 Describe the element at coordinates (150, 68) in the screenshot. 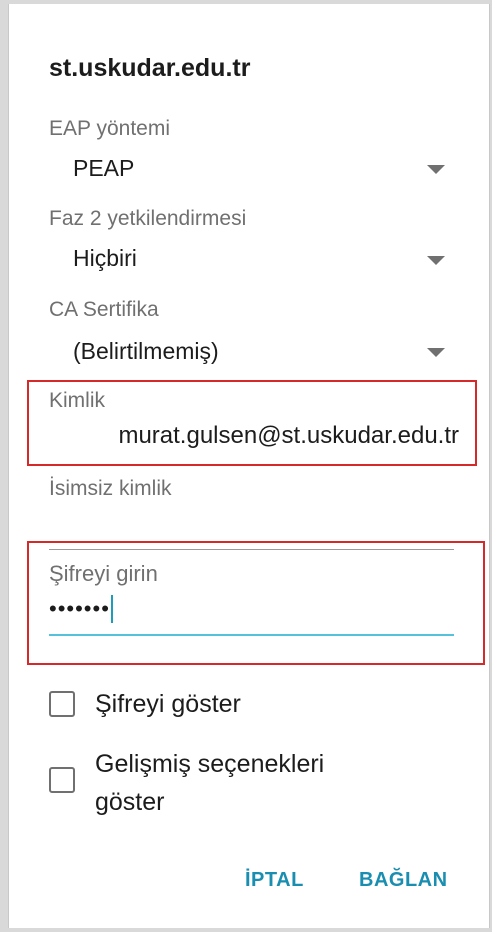

I see `network-title: st.uskudar.edu.tr` at that location.